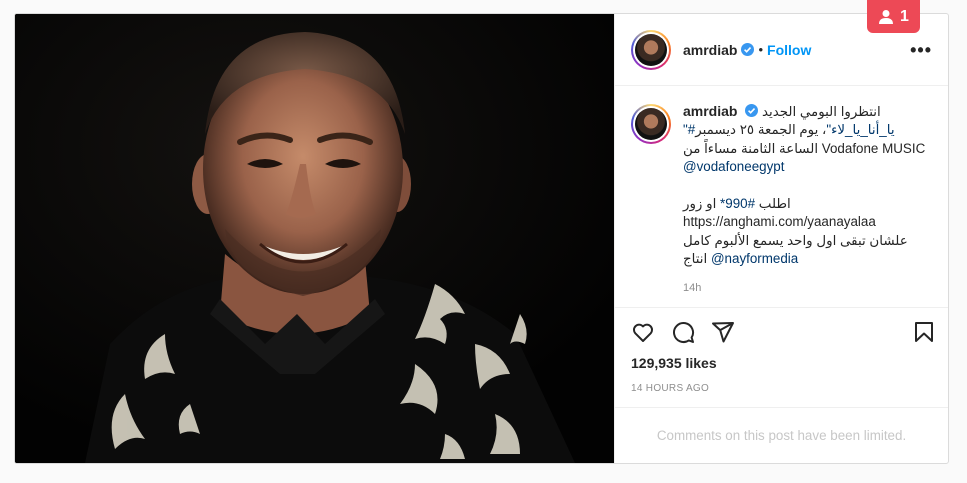 The height and width of the screenshot is (483, 967). What do you see at coordinates (904, 16) in the screenshot?
I see `notification-count: 1` at bounding box center [904, 16].